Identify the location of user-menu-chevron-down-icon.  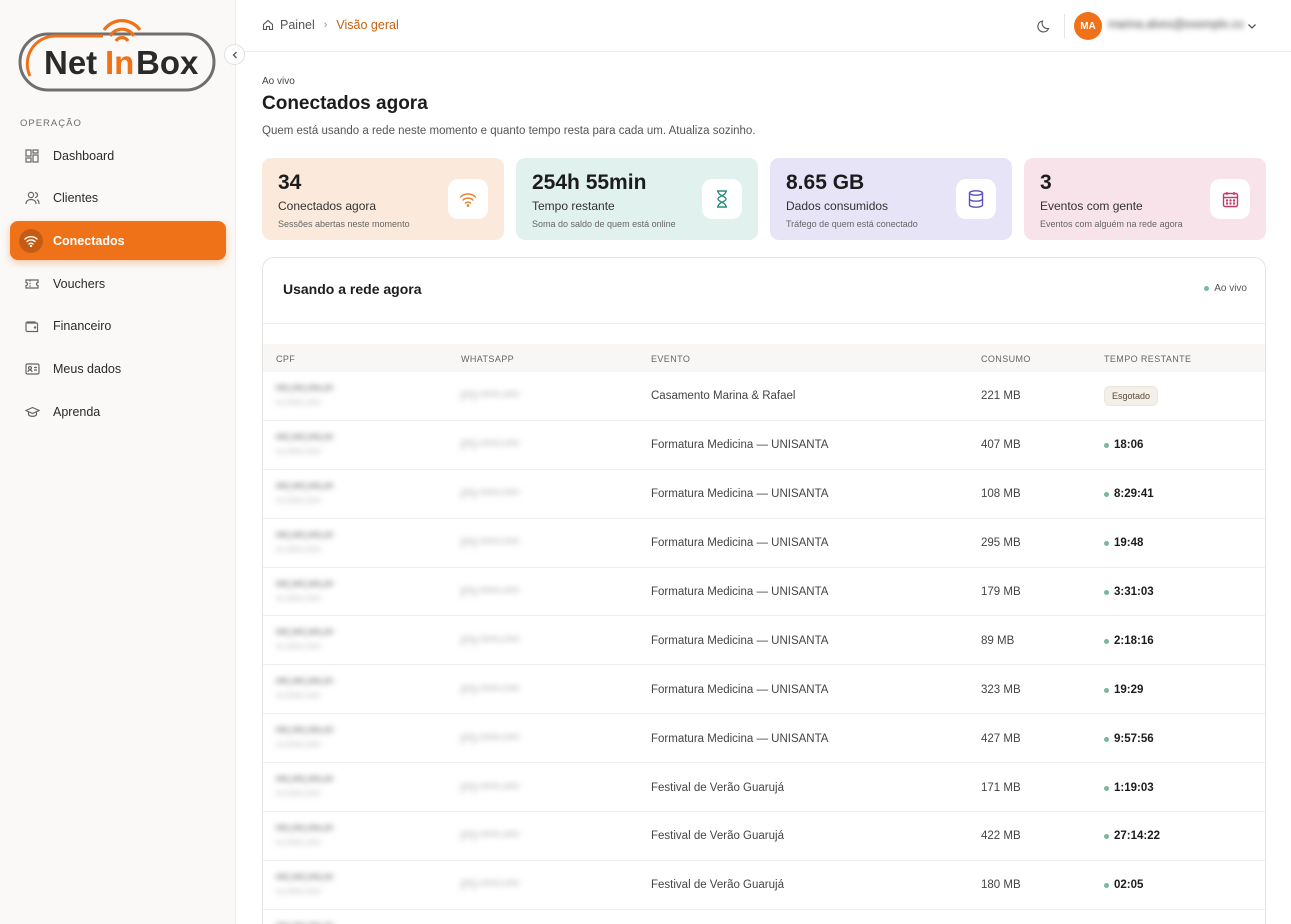
(1252, 25).